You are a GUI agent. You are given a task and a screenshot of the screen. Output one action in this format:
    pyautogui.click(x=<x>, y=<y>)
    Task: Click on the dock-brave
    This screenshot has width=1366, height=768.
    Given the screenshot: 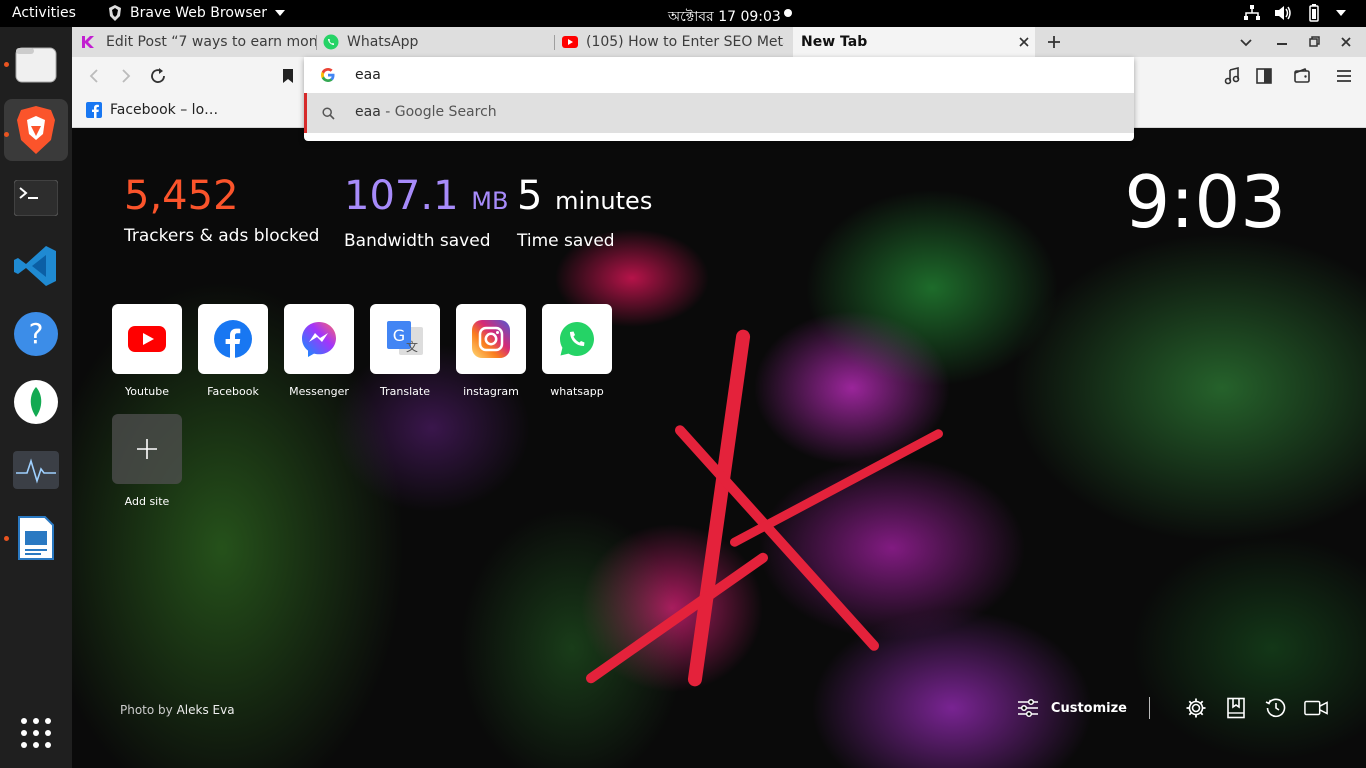 What is the action you would take?
    pyautogui.click(x=36, y=130)
    